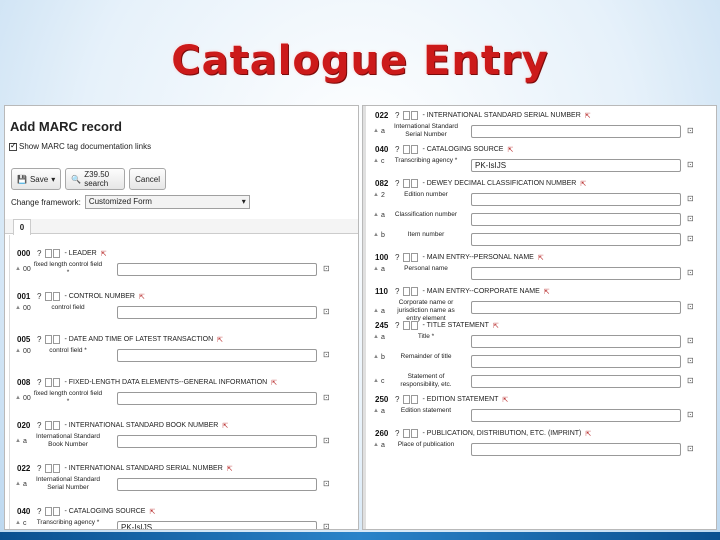 Image resolution: width=720 pixels, height=540 pixels. What do you see at coordinates (80, 146) in the screenshot?
I see `show-marc-toggle: Show MARC tag documentation links` at bounding box center [80, 146].